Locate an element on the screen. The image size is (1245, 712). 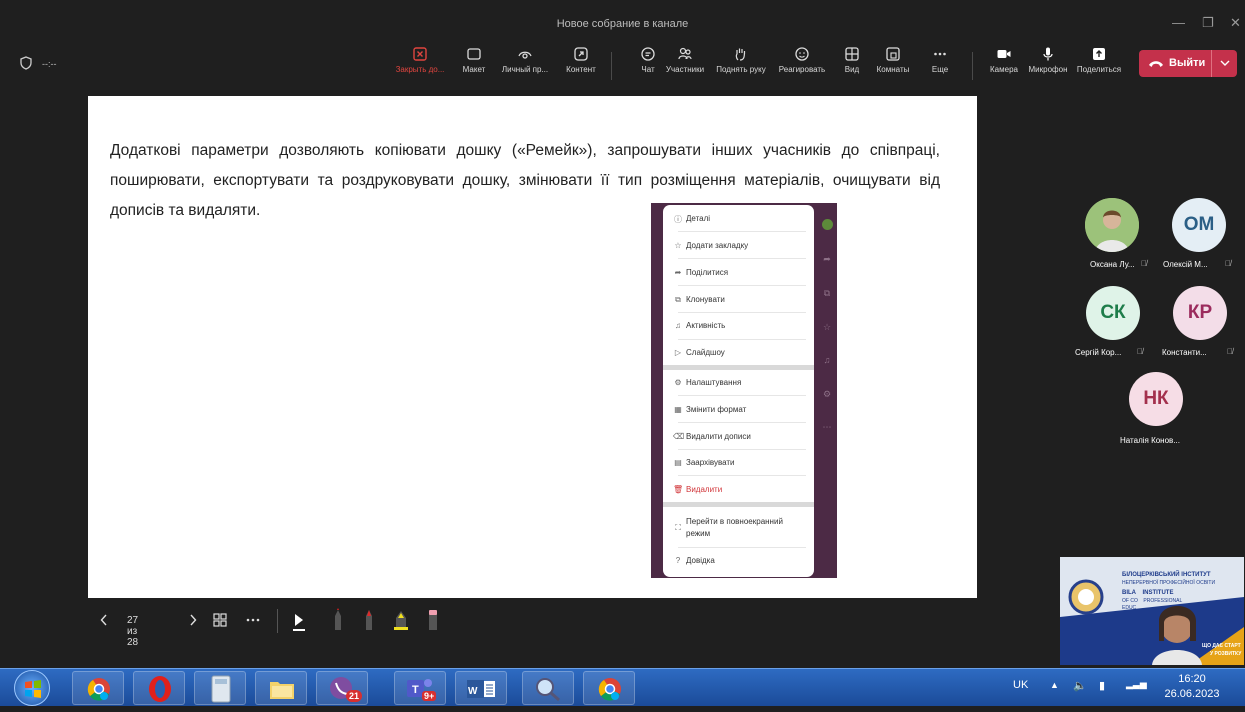
avatar: КР is located at coordinates (1200, 313).